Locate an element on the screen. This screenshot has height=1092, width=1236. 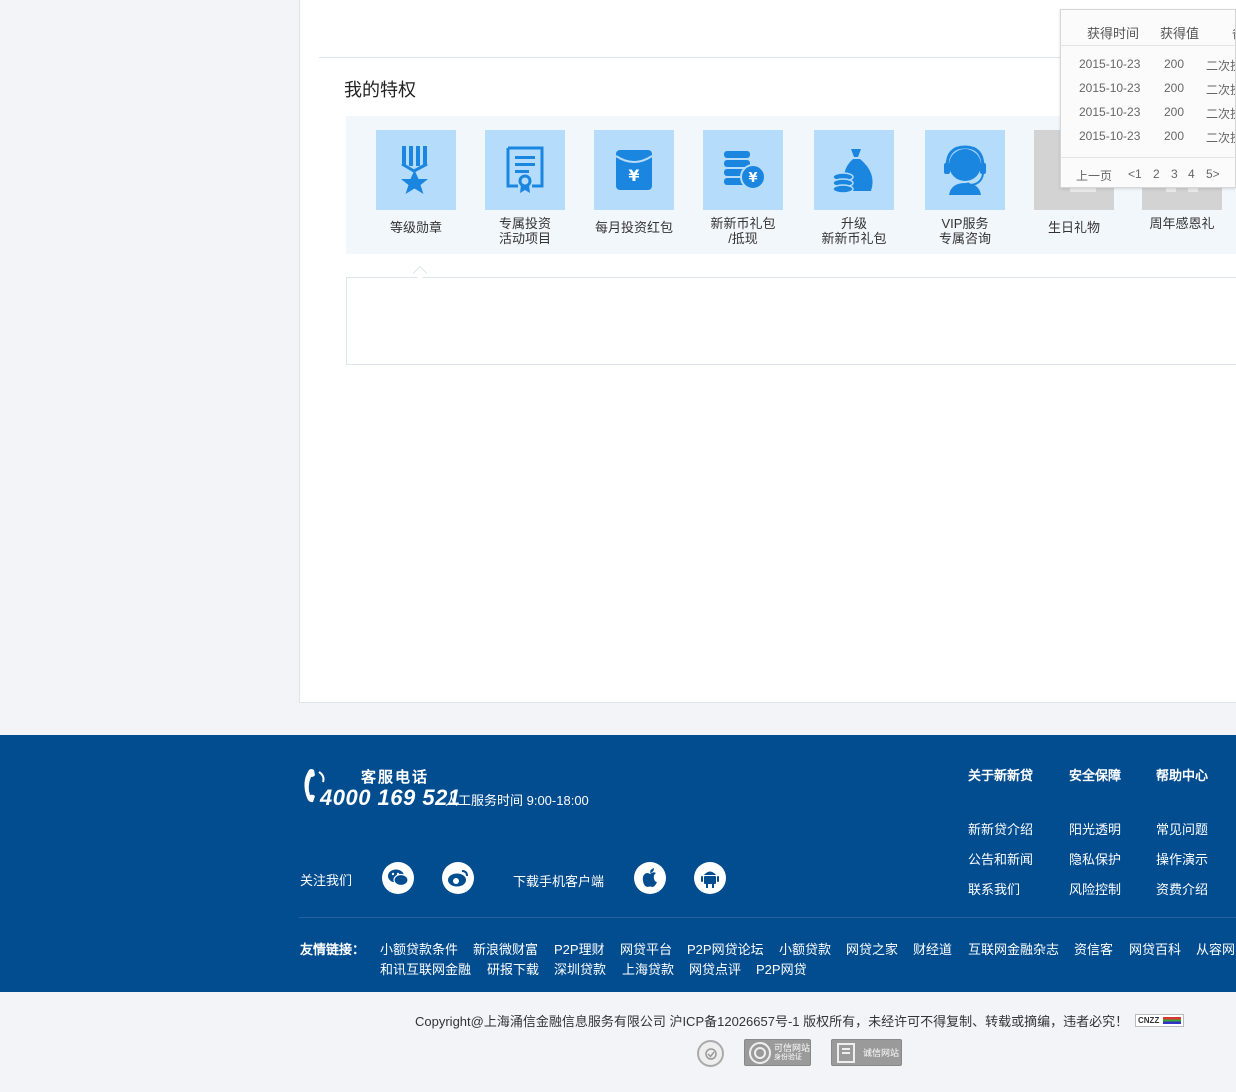
footer-divider is located at coordinates (767, 917).